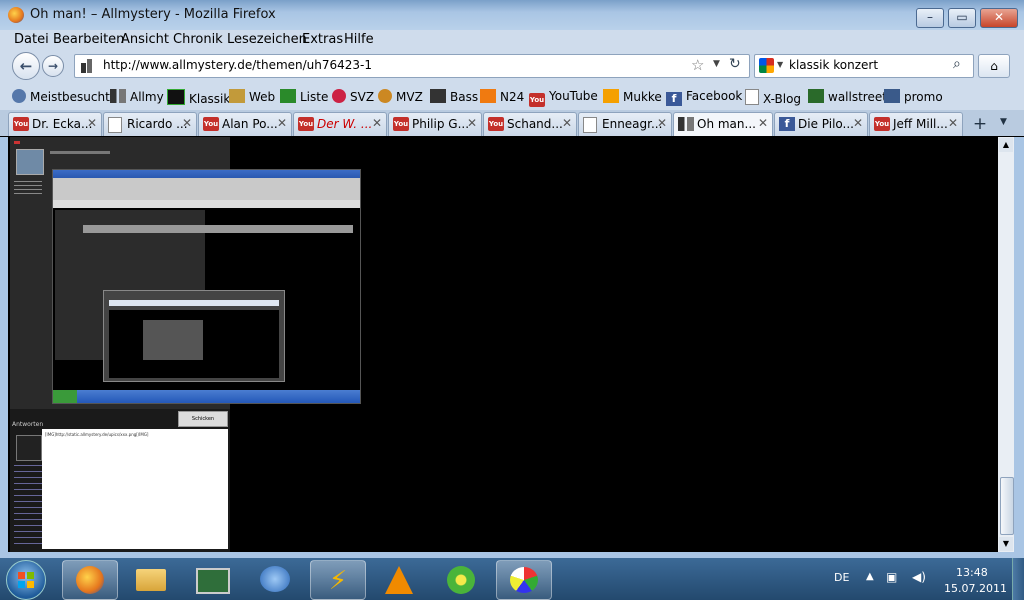 The image size is (1024, 600). Describe the element at coordinates (632, 96) in the screenshot. I see `bookmark-mukke: Mukke` at that location.